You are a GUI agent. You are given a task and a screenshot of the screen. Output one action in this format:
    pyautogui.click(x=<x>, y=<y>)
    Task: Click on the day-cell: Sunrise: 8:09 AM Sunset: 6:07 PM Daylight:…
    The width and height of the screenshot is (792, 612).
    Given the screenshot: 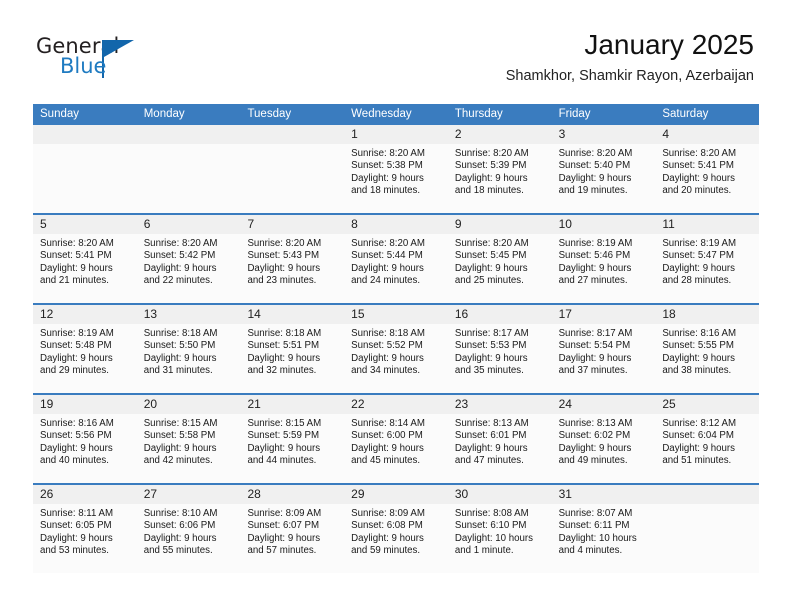 What is the action you would take?
    pyautogui.click(x=292, y=538)
    